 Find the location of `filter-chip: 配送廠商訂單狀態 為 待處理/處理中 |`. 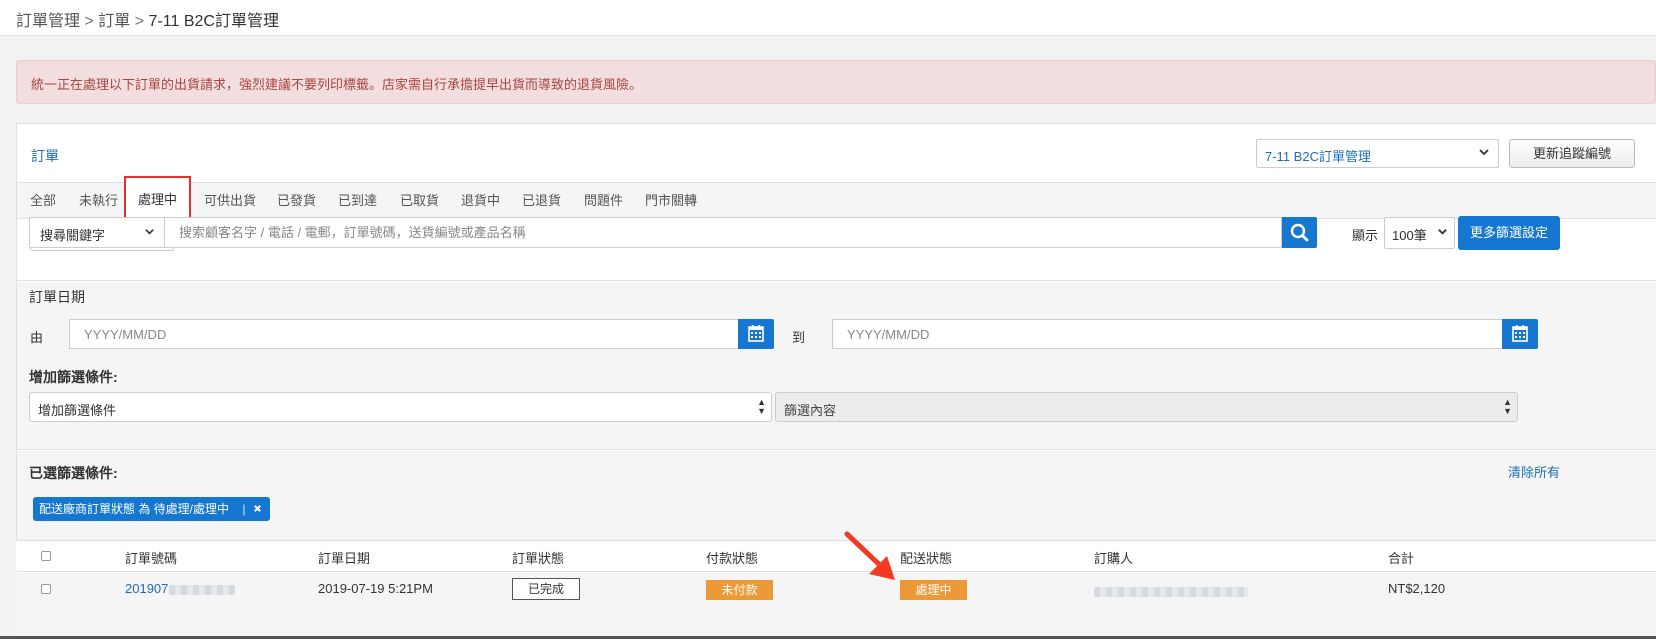

filter-chip: 配送廠商訂單狀態 為 待處理/處理中 | is located at coordinates (151, 509).